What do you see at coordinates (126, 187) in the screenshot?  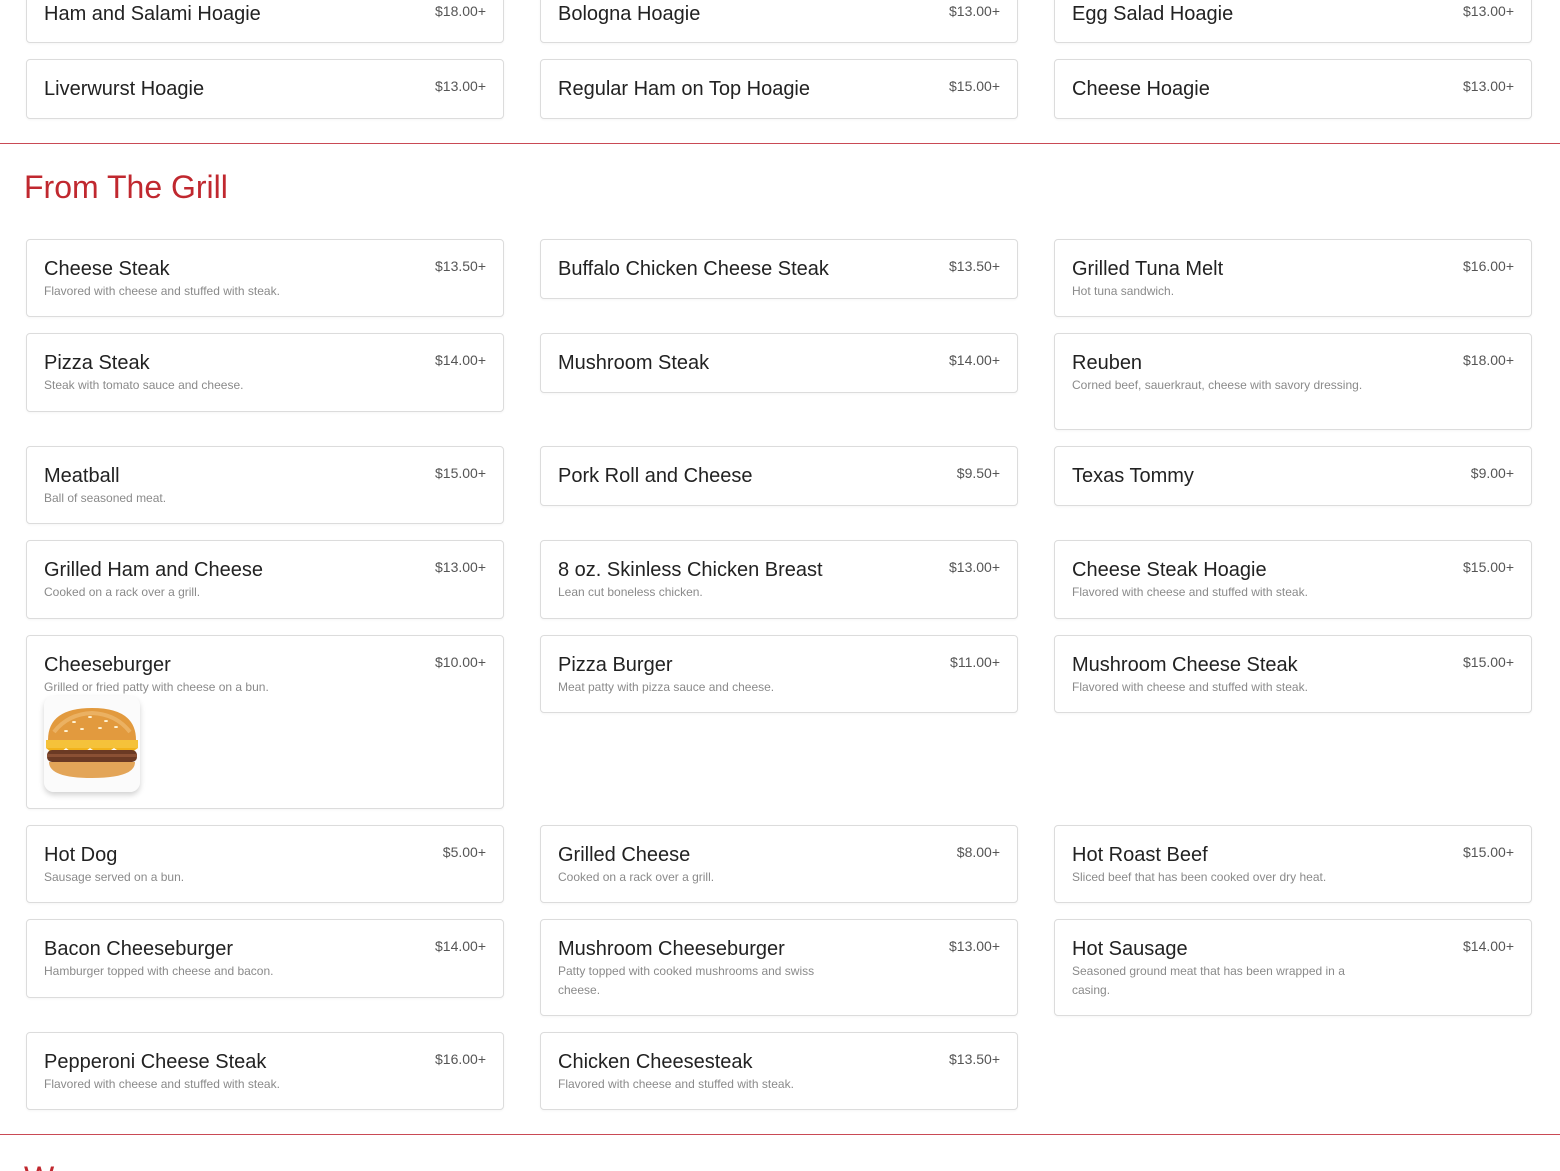 I see `section-title-from-the-grill: From The Grill` at bounding box center [126, 187].